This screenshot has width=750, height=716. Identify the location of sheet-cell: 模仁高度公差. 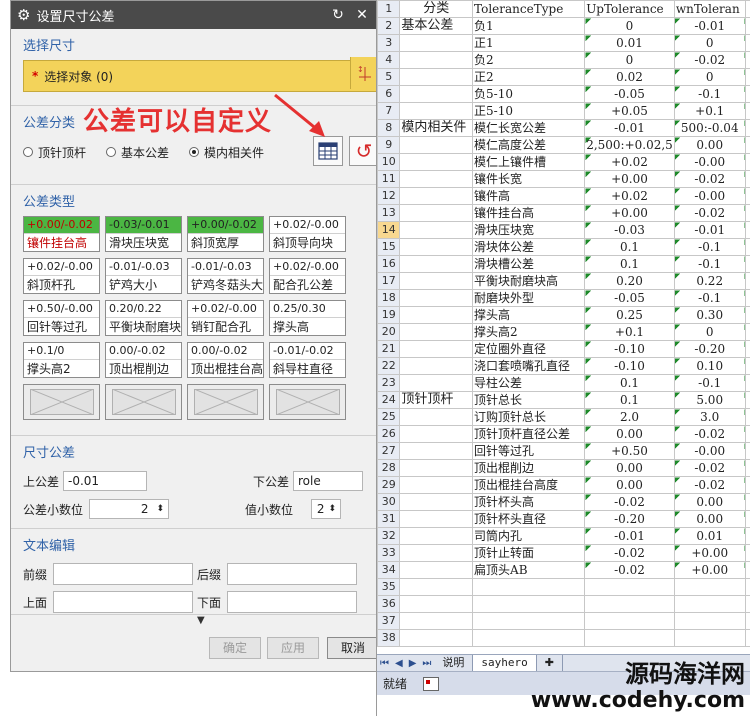
(529, 145).